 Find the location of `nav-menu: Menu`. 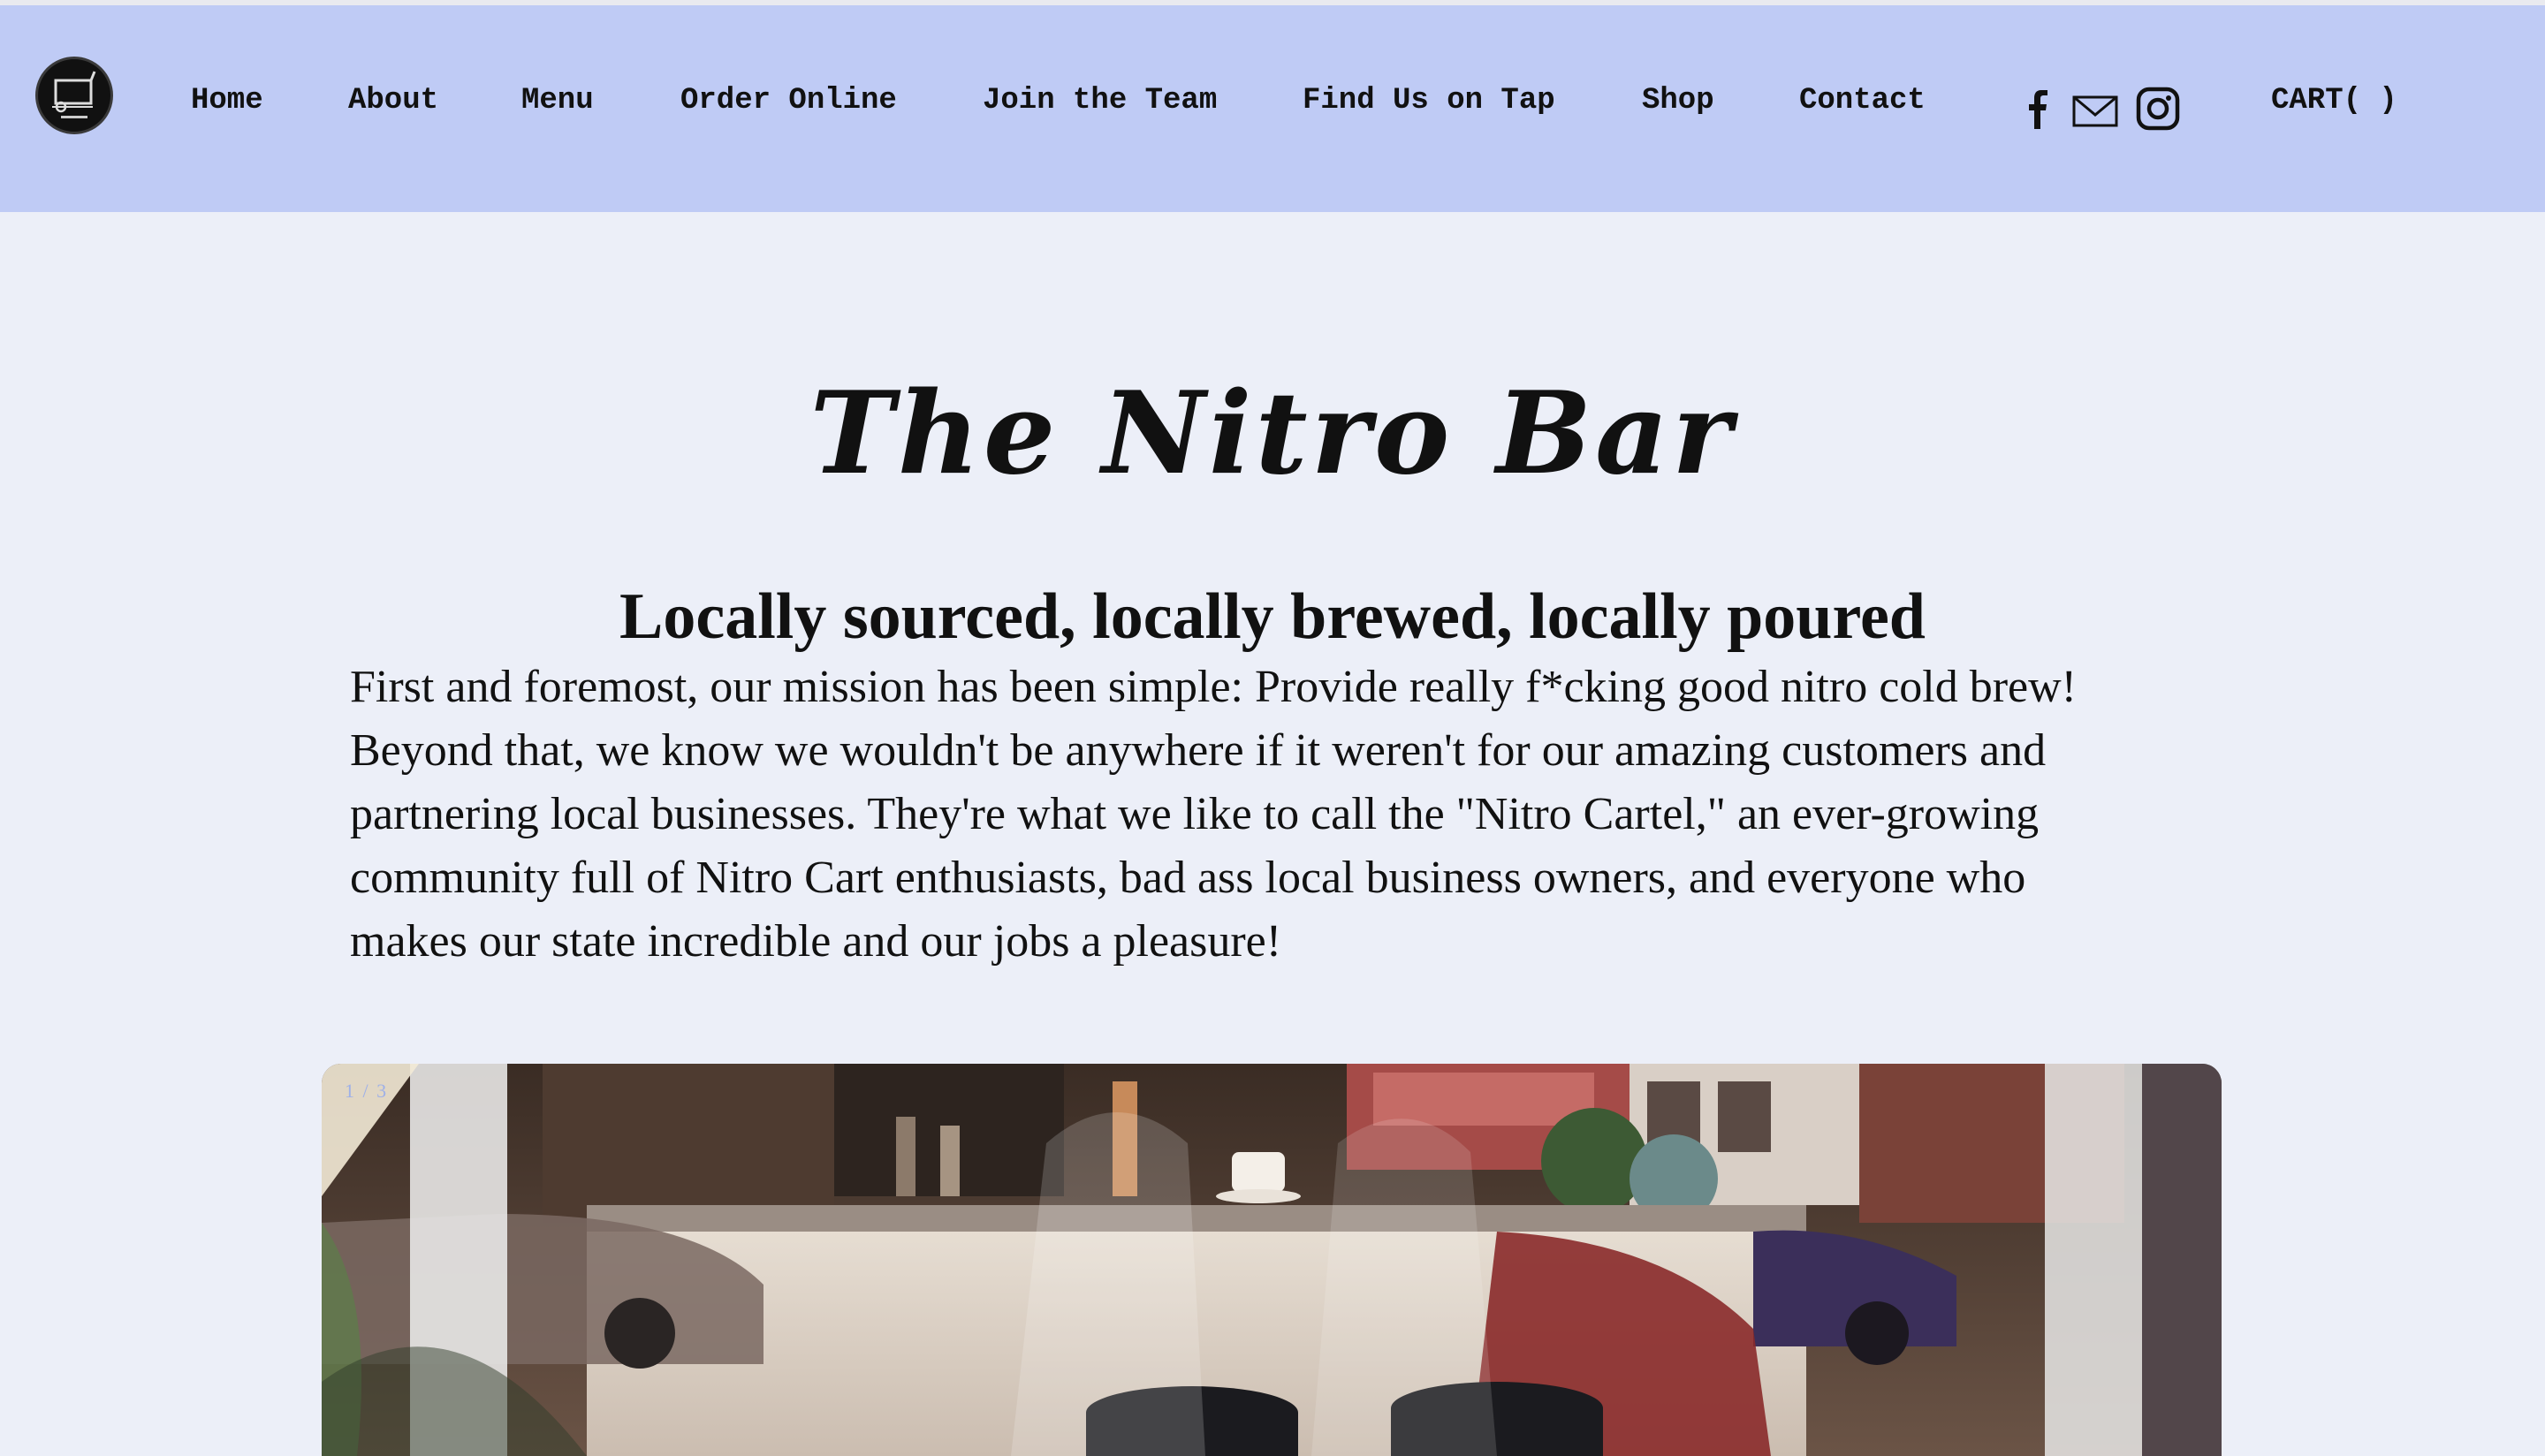

nav-menu: Menu is located at coordinates (557, 101).